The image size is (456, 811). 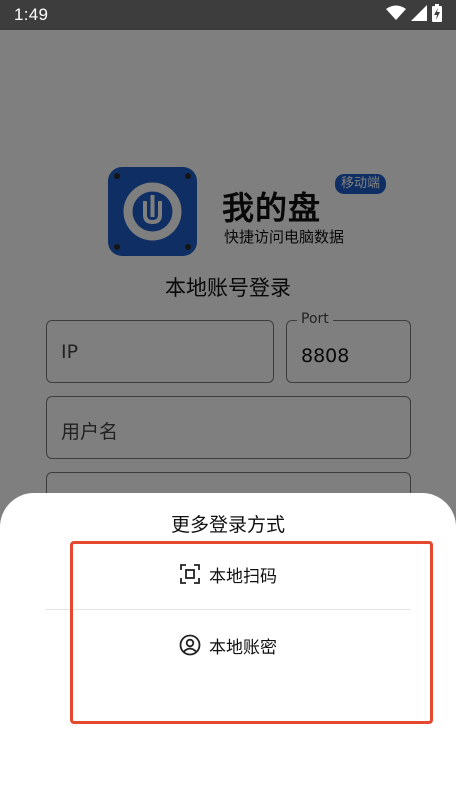 I want to click on local-password-option: 本地账密, so click(x=228, y=645).